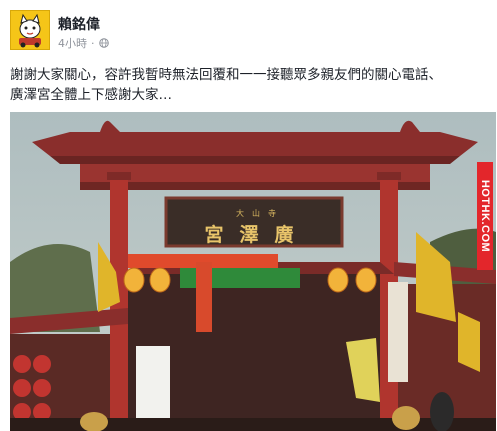 This screenshot has width=497, height=431. I want to click on watermark-text: HOTHK.COM, so click(485, 216).